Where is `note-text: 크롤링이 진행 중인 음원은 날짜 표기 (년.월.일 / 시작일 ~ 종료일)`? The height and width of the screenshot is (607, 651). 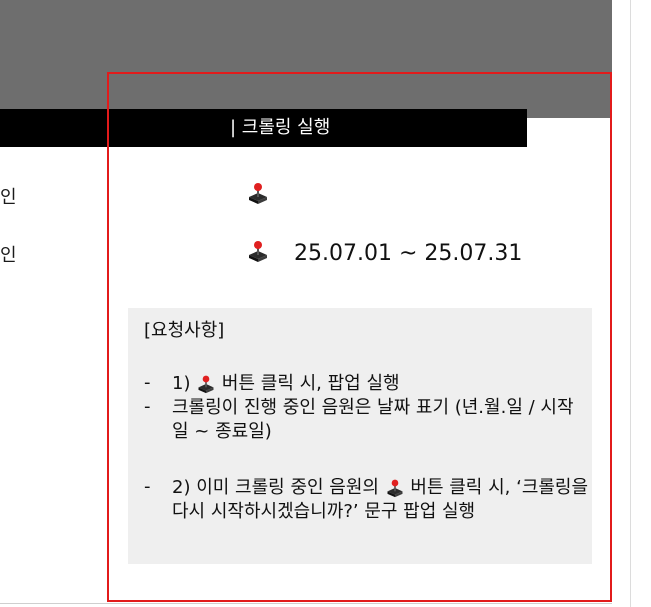
note-text: 크롤링이 진행 중인 음원은 날짜 표기 (년.월.일 / 시작일 ~ 종료일) is located at coordinates (373, 419).